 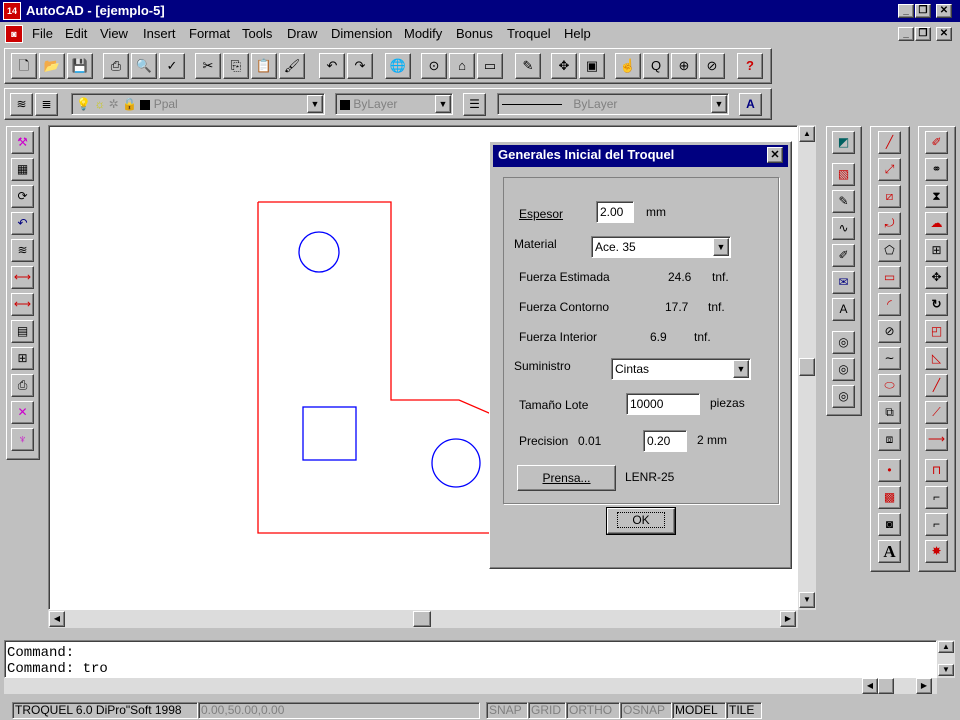 I want to click on edit-hatch-icon: ▧, so click(x=843, y=174).